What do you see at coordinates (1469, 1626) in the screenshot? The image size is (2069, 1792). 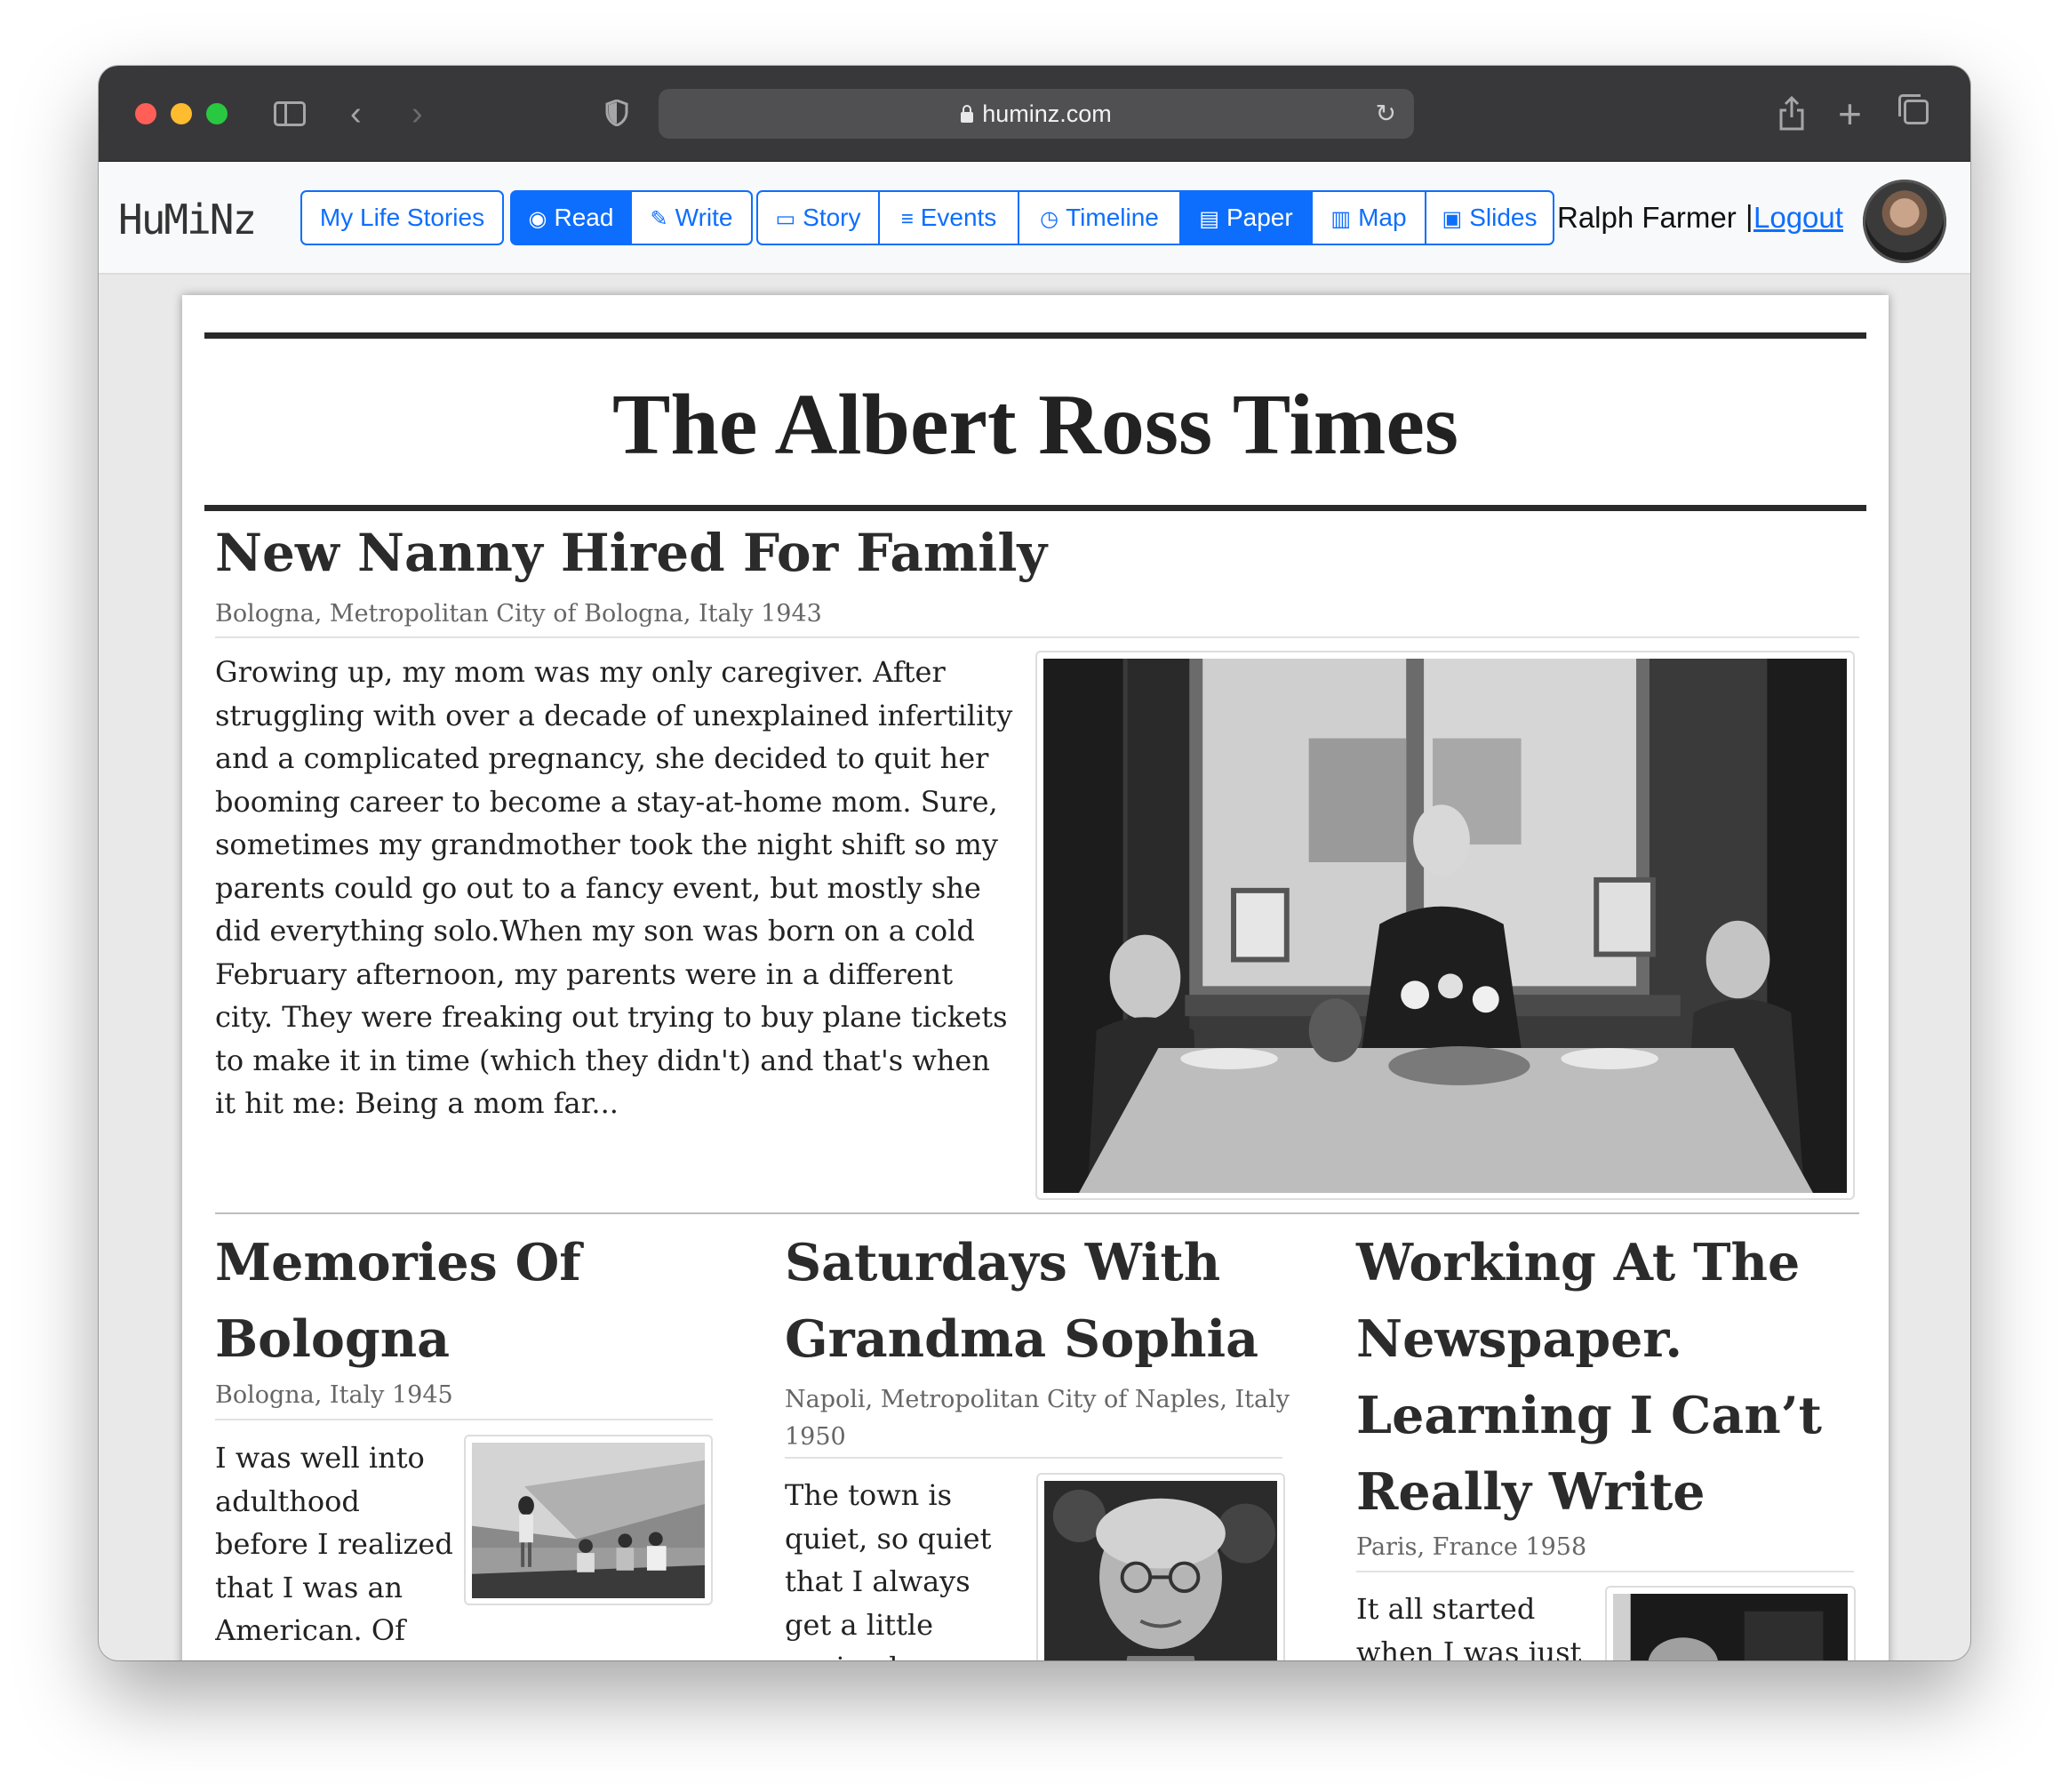 I see `article-3-body-text: It all started when I was just` at bounding box center [1469, 1626].